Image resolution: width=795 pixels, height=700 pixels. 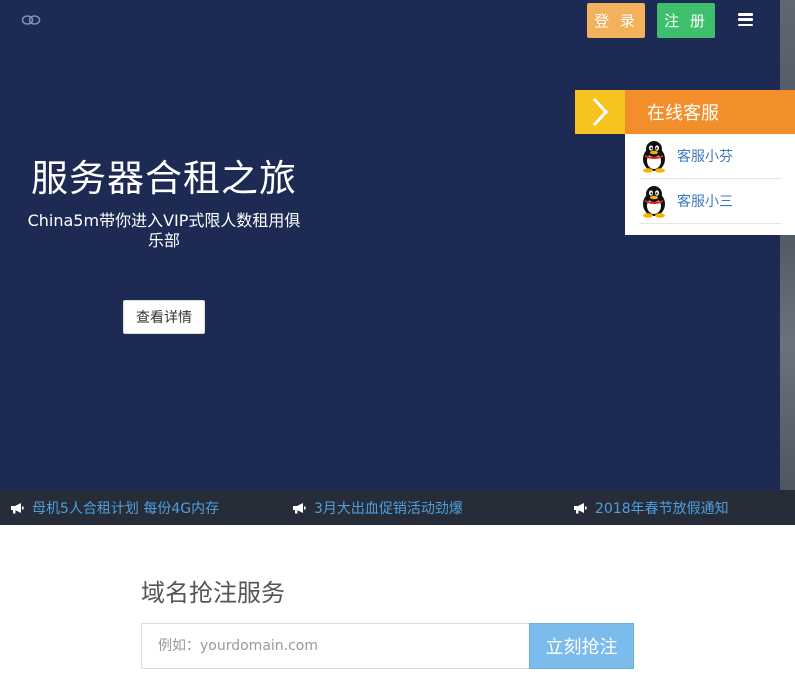 What do you see at coordinates (31, 20) in the screenshot?
I see `cloud-link-icon` at bounding box center [31, 20].